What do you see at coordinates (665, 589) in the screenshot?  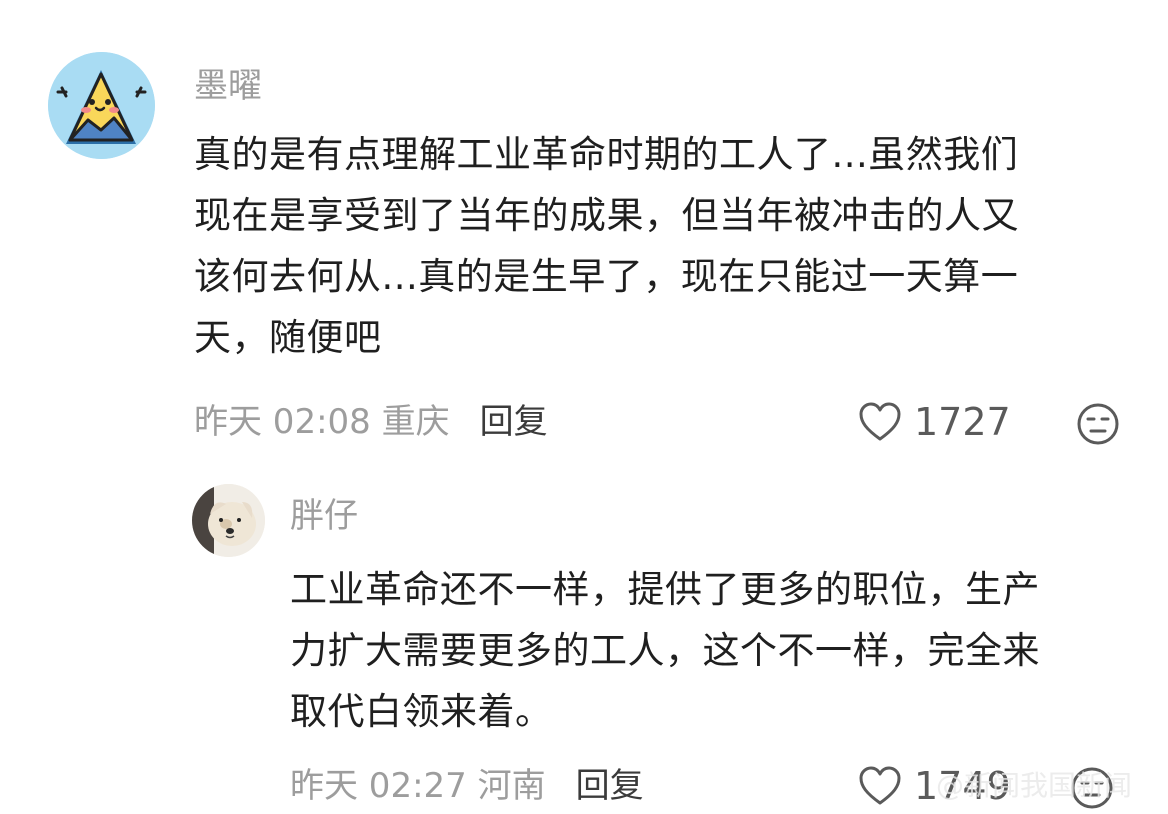 I see `comment-line: 工业革命还不一样，提供了更多的职位，生产` at bounding box center [665, 589].